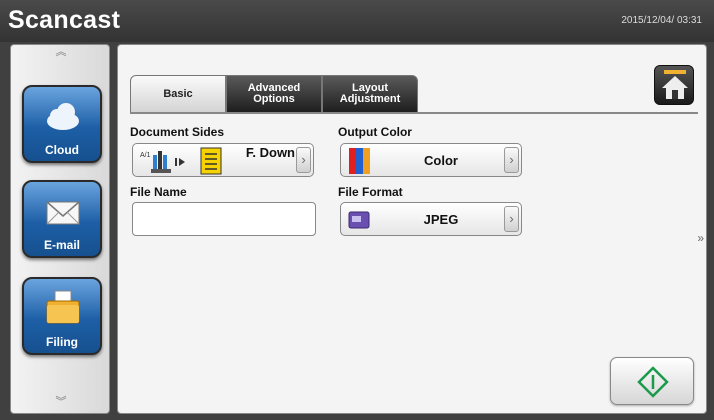 The height and width of the screenshot is (420, 714). What do you see at coordinates (61, 402) in the screenshot?
I see `scroll-down-icon: ︾` at bounding box center [61, 402].